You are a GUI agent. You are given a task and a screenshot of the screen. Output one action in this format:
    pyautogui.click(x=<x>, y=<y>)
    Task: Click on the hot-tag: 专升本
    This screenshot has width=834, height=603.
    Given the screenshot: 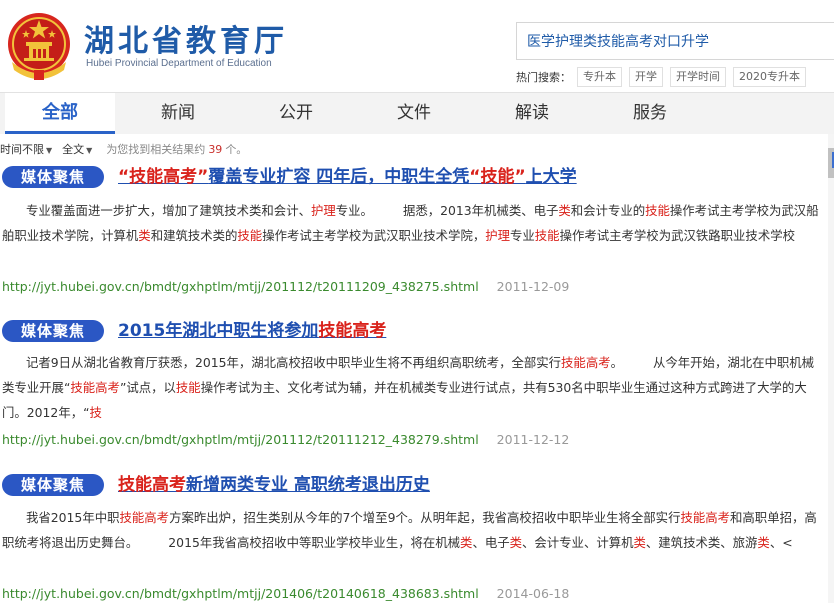 What is the action you would take?
    pyautogui.click(x=599, y=77)
    